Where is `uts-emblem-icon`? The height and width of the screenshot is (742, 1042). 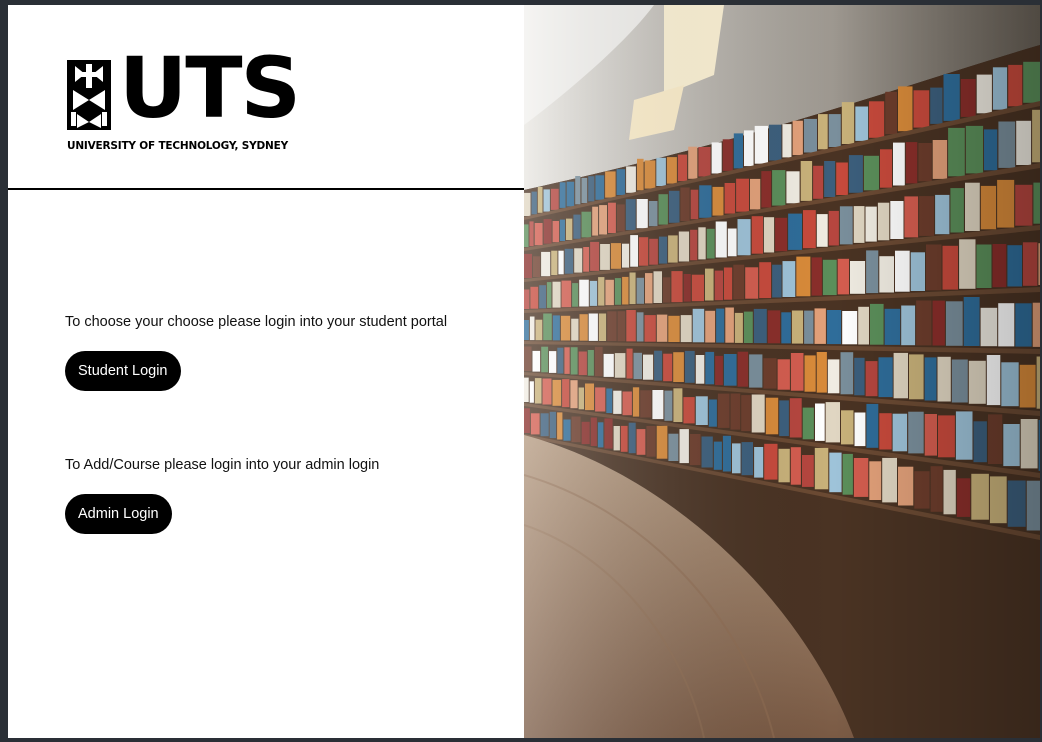
uts-emblem-icon is located at coordinates (89, 95).